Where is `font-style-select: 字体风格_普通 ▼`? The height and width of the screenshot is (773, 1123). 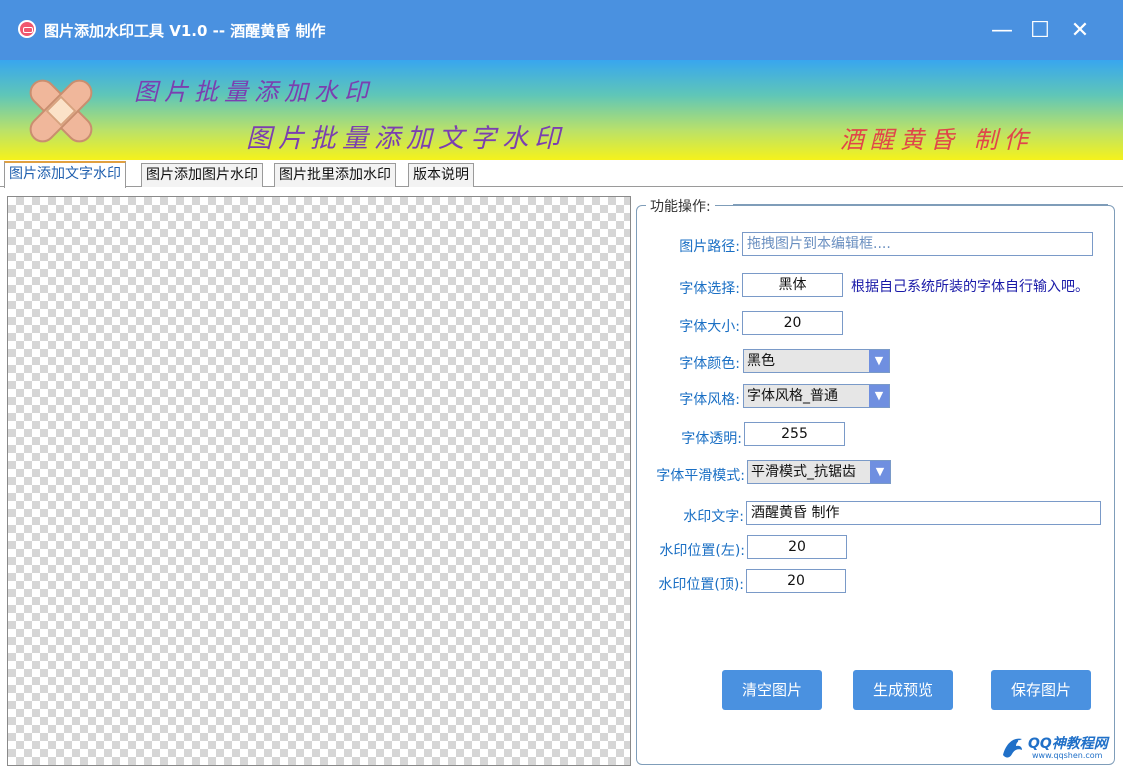 font-style-select: 字体风格_普通 ▼ is located at coordinates (816, 396).